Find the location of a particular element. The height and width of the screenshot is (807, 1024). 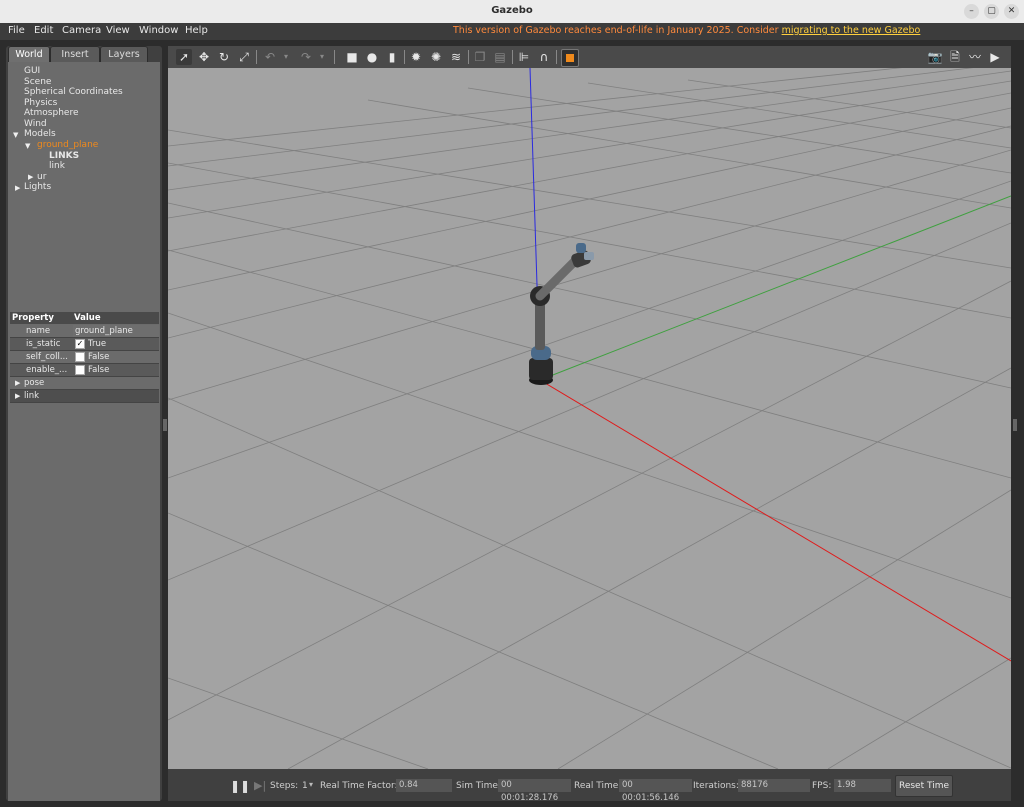

property-group-link: ▶ link is located at coordinates (84, 396).